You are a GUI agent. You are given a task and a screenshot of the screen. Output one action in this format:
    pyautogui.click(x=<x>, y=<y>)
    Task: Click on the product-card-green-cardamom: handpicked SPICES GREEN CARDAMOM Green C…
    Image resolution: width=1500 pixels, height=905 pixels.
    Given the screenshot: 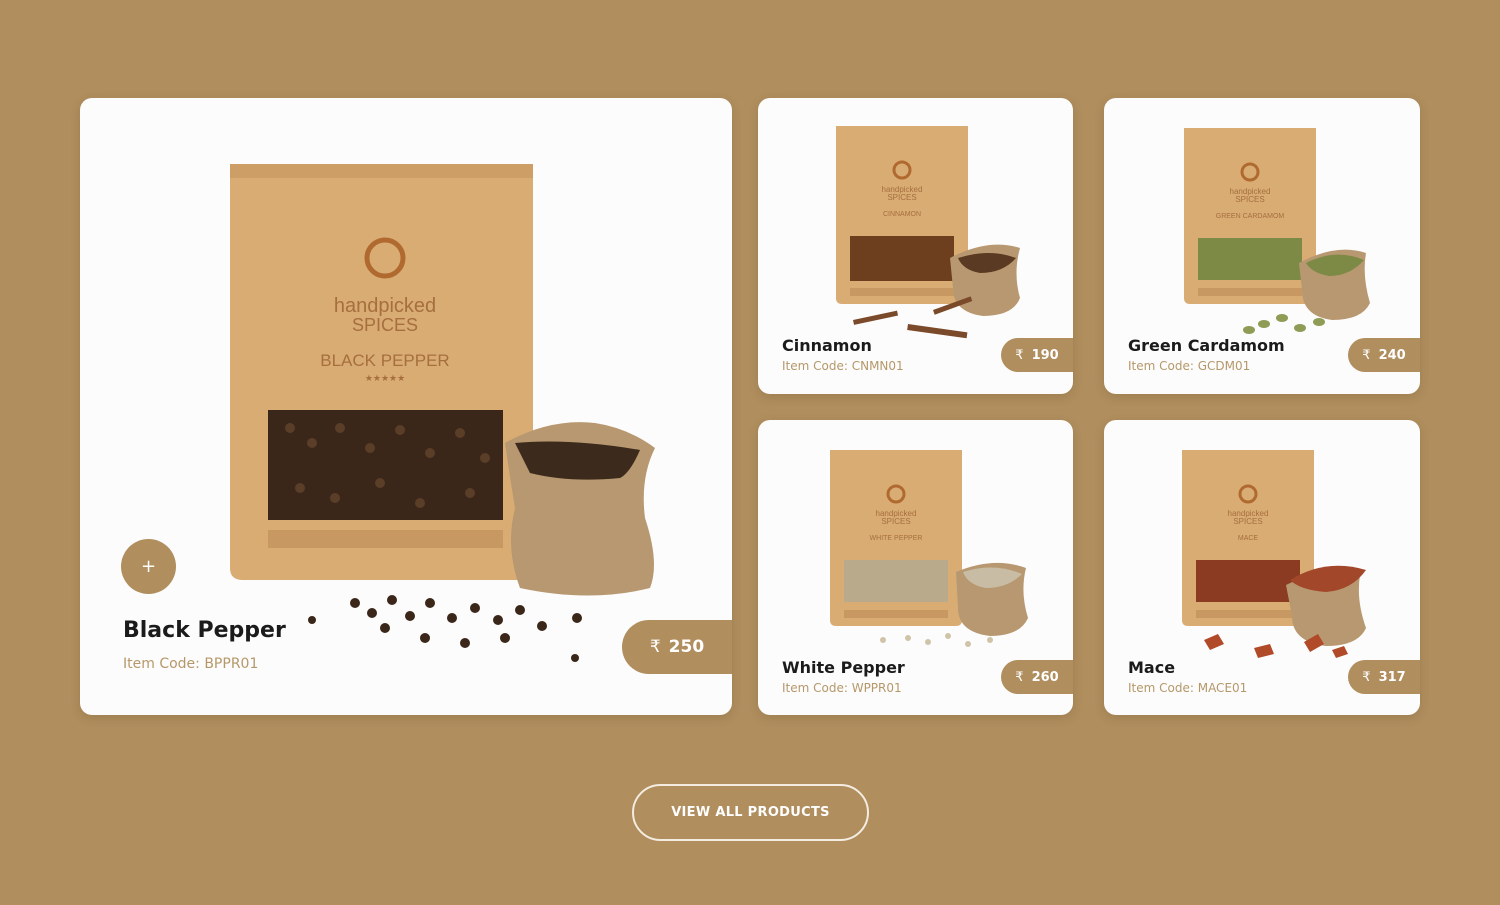 What is the action you would take?
    pyautogui.click(x=1262, y=246)
    